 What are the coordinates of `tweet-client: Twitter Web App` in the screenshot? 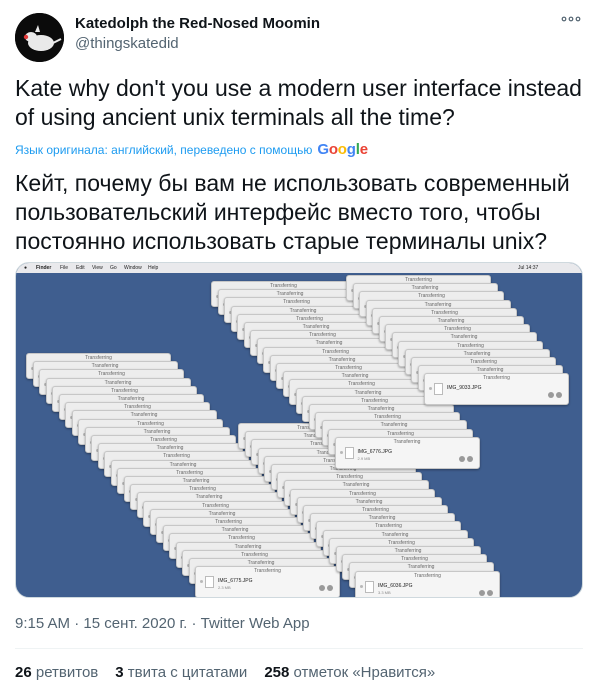 It's located at (255, 623).